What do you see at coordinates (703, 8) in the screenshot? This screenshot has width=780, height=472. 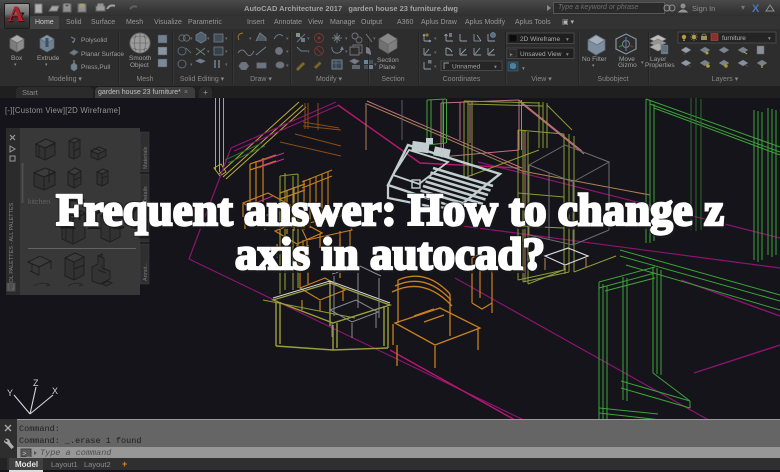 I see `svg-text: Sign In` at bounding box center [703, 8].